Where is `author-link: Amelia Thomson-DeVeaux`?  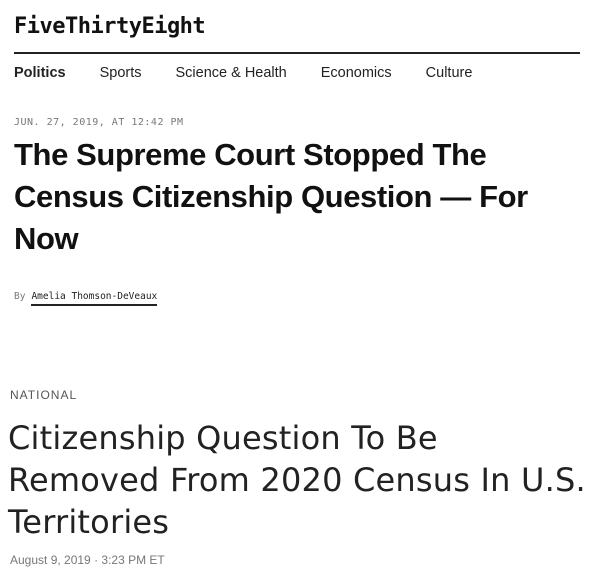
author-link: Amelia Thomson-DeVeaux is located at coordinates (94, 298).